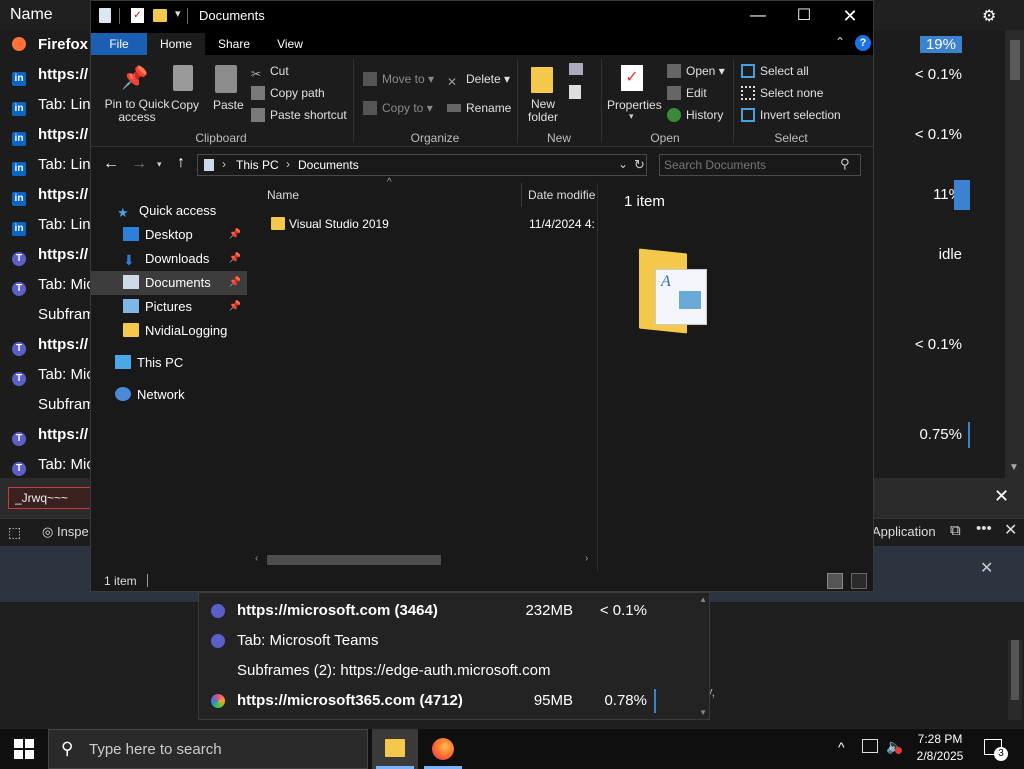 The width and height of the screenshot is (1024, 769). Describe the element at coordinates (111, 164) in the screenshot. I see `back-icon: ←` at that location.